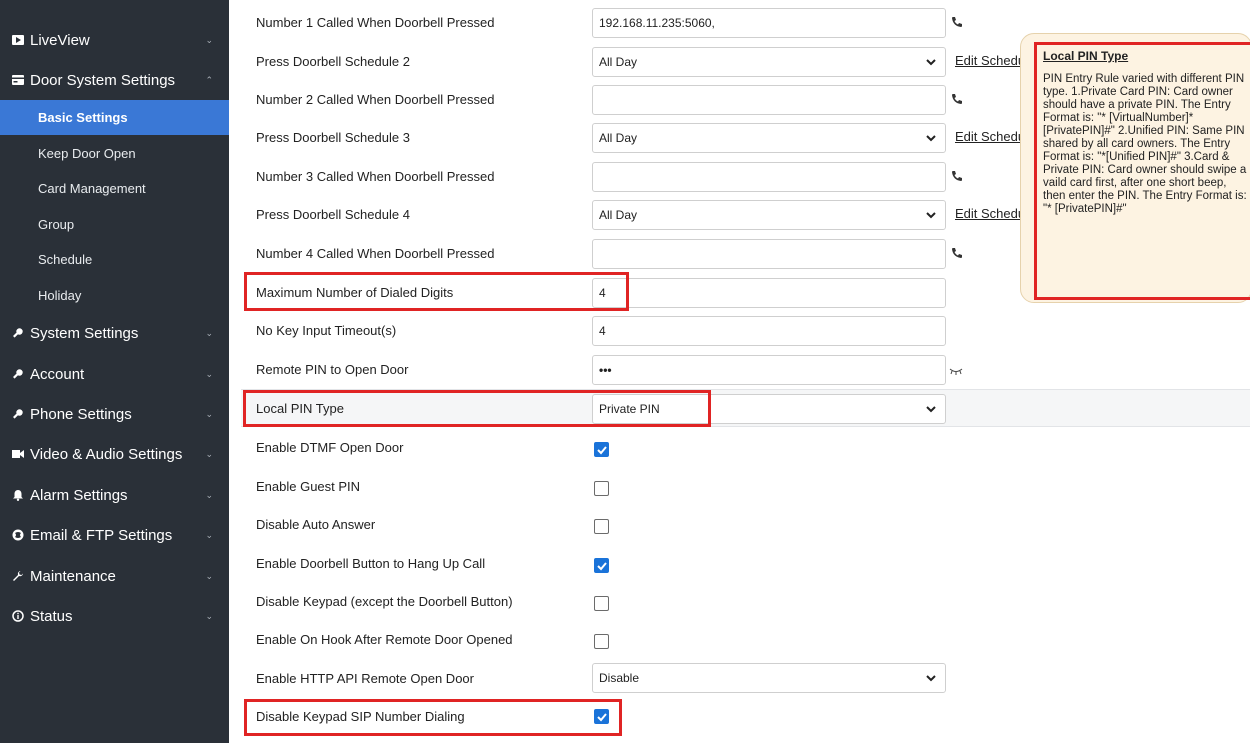  I want to click on sidebar-item-keep-door-open: Keep Door Open, so click(114, 153).